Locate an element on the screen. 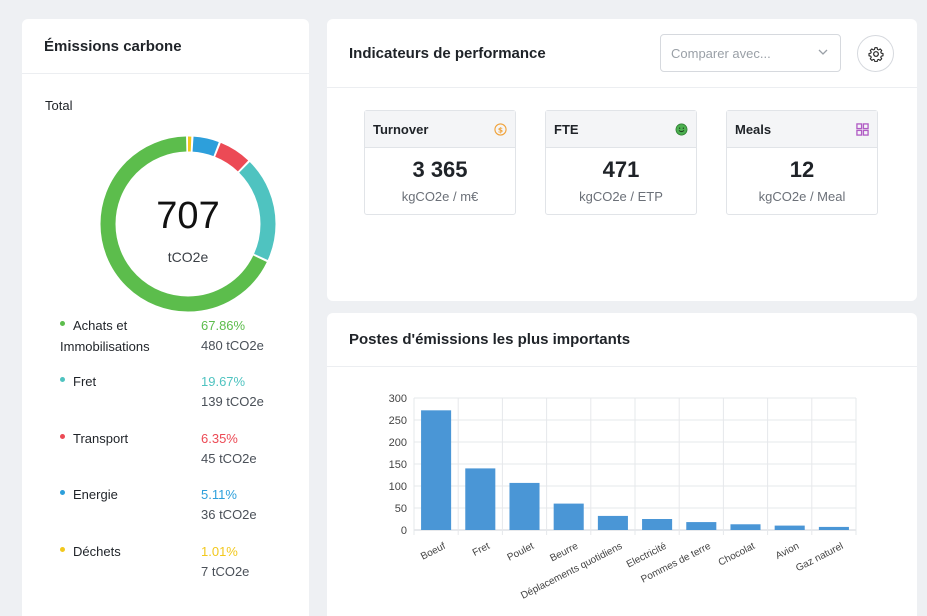 The height and width of the screenshot is (616, 927). legend-name: Transport is located at coordinates (101, 438).